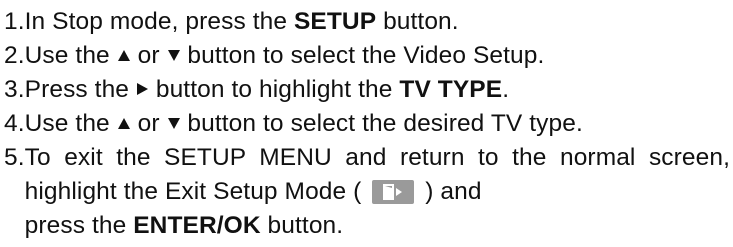  I want to click on step-text: In Stop mode, press the SETUP button., so click(377, 22).